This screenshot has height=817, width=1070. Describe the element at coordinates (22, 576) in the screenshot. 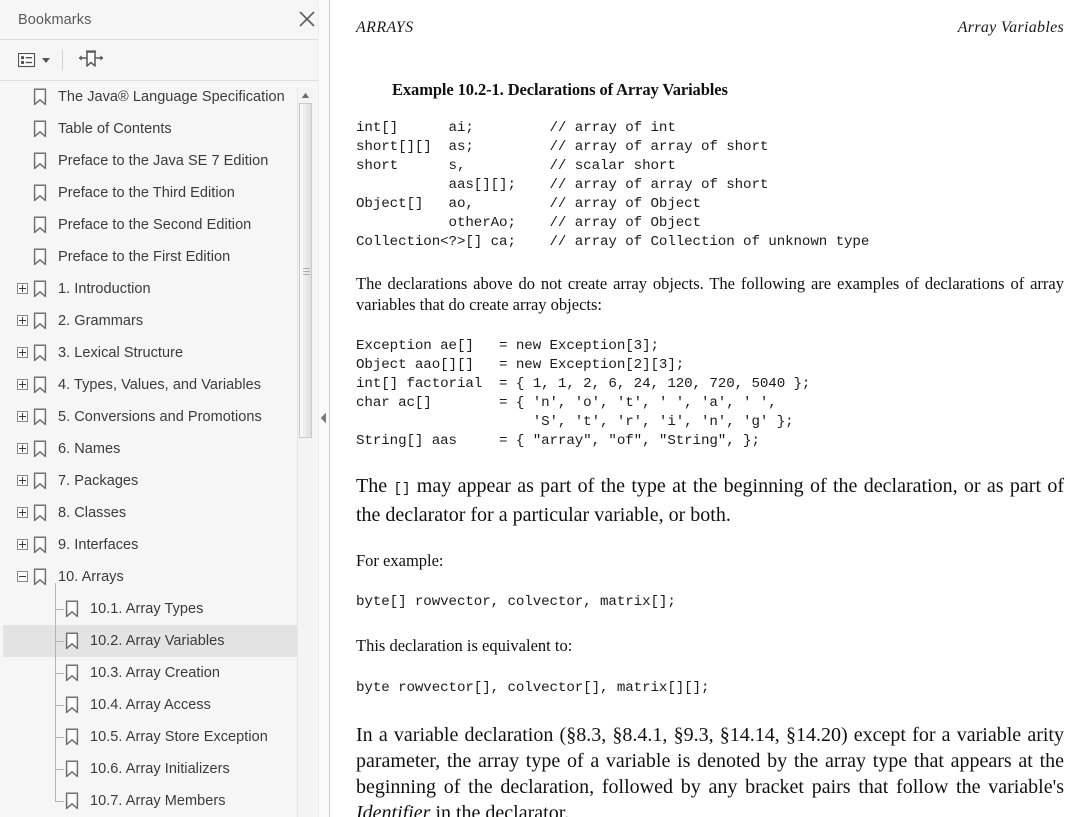

I see `collapse-toggle-icon` at that location.